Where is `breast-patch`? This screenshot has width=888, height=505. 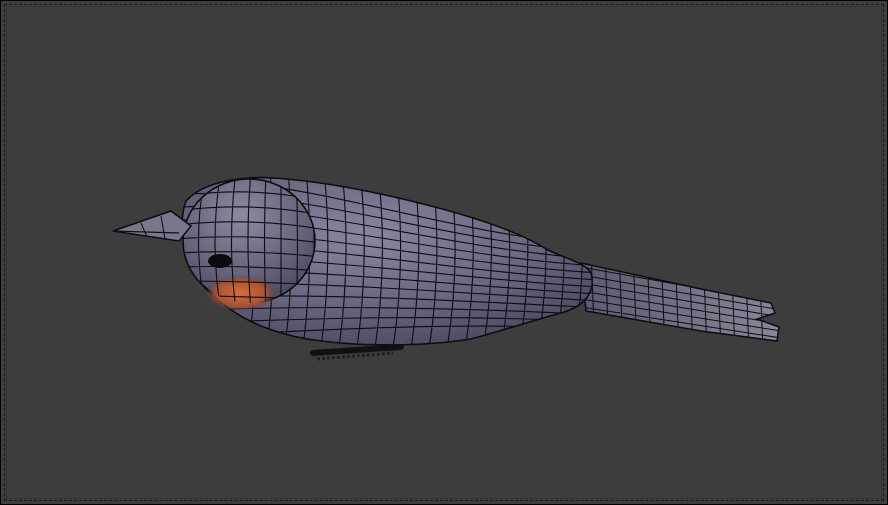 breast-patch is located at coordinates (241, 293).